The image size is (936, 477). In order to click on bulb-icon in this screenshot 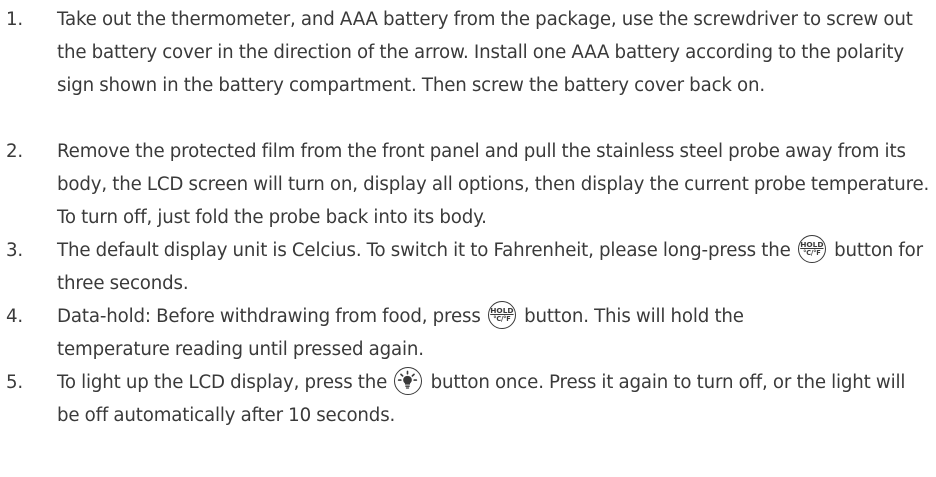, I will do `click(408, 379)`.